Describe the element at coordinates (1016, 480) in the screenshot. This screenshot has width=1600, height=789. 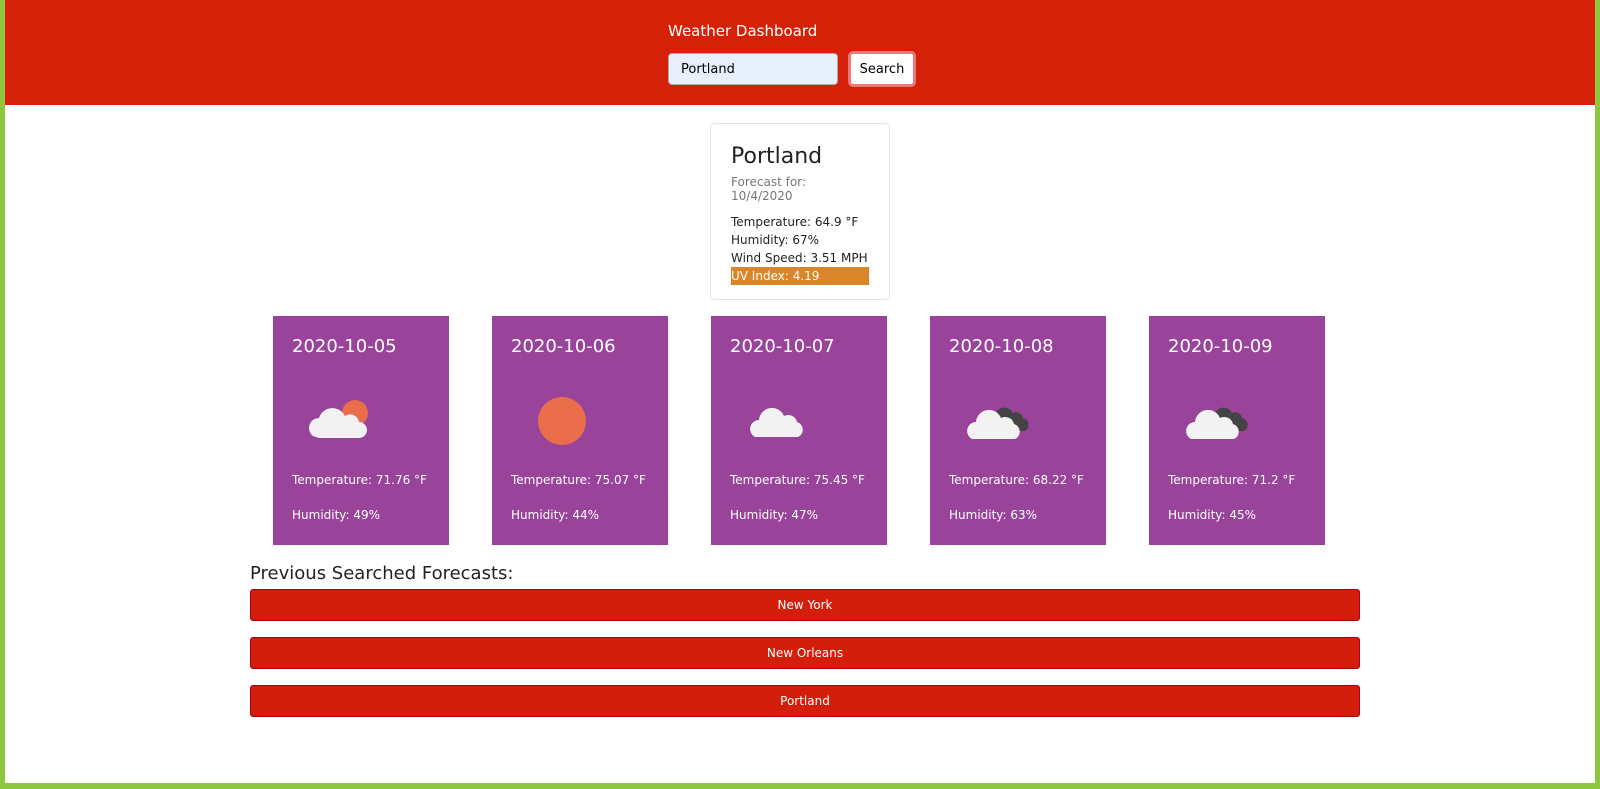
I see `forecast-temperature: Temperature: 68.22 °F` at that location.